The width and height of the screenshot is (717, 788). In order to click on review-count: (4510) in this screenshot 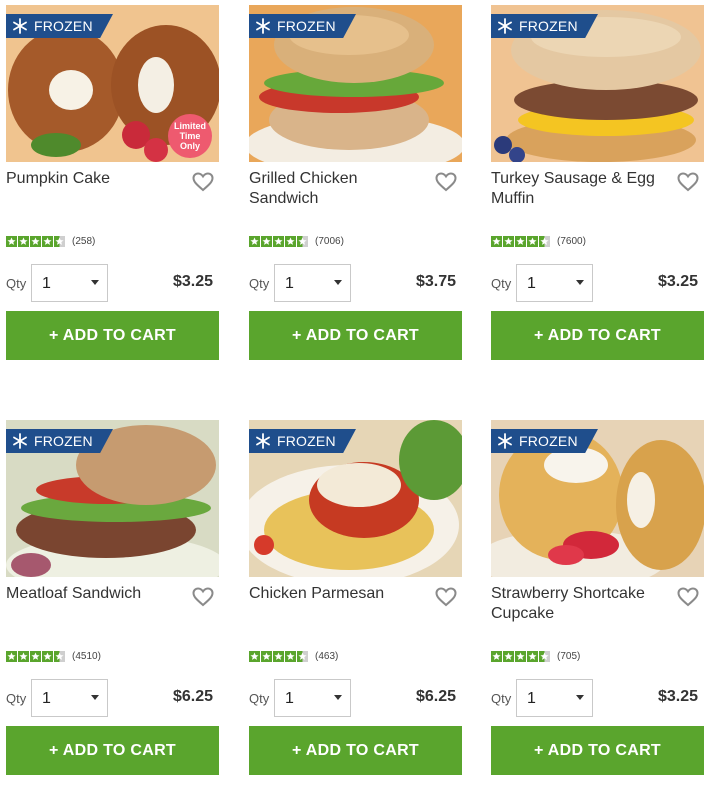, I will do `click(86, 656)`.